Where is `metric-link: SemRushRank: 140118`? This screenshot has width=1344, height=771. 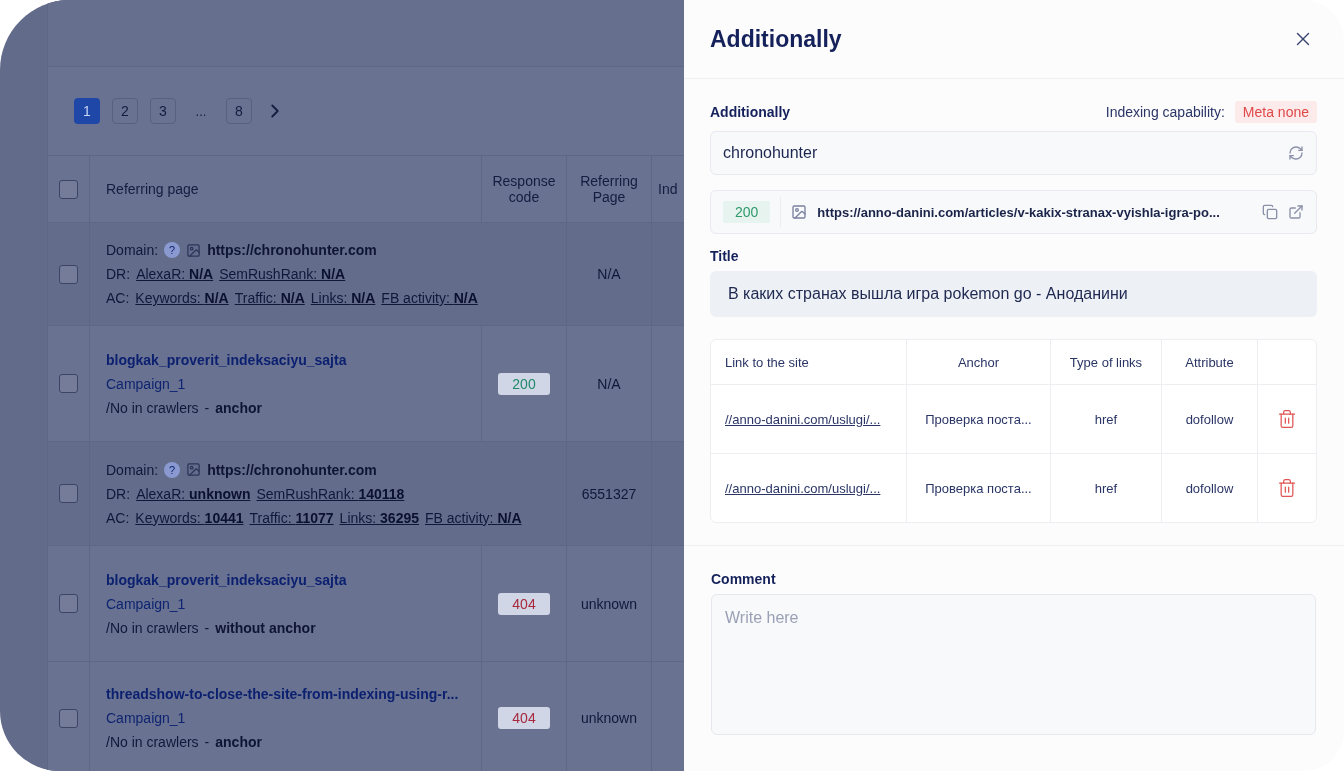 metric-link: SemRushRank: 140118 is located at coordinates (330, 493).